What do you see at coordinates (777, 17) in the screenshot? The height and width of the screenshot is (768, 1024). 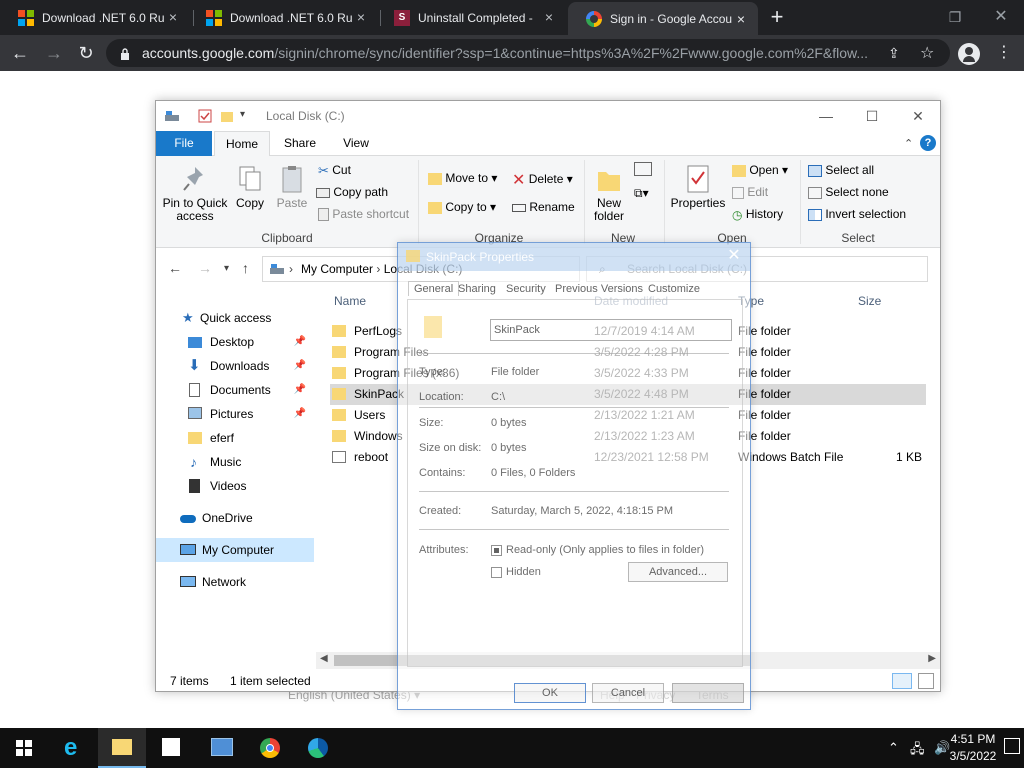 I see `new-tab-button: +` at bounding box center [777, 17].